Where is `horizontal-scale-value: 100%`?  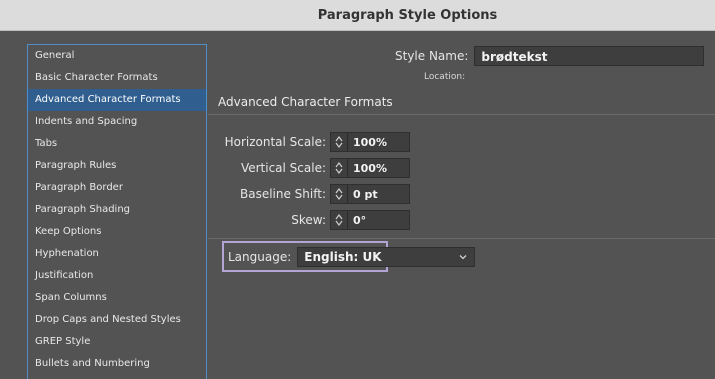 horizontal-scale-value: 100% is located at coordinates (367, 142).